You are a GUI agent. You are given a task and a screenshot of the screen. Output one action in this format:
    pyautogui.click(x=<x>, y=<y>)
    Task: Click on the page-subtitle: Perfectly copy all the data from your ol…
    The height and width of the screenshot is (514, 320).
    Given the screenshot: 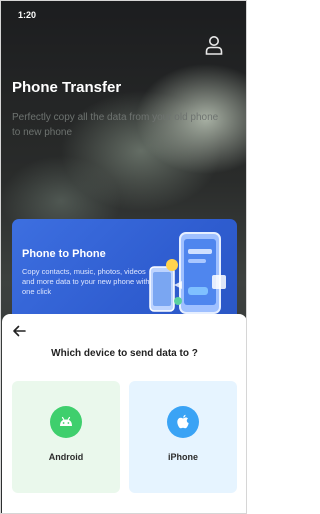 What is the action you would take?
    pyautogui.click(x=115, y=125)
    